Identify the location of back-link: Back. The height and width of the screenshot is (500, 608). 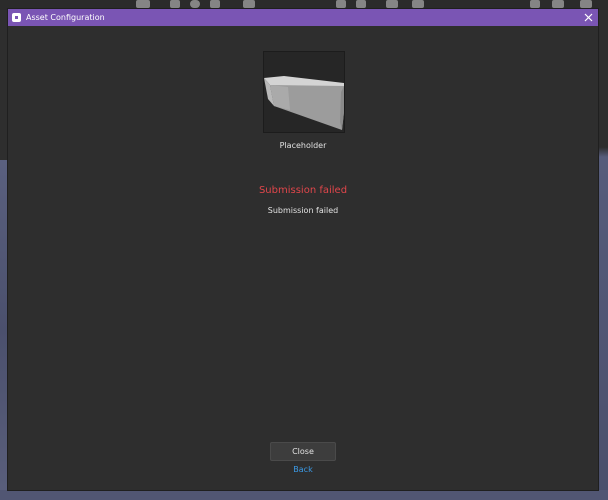
(303, 469).